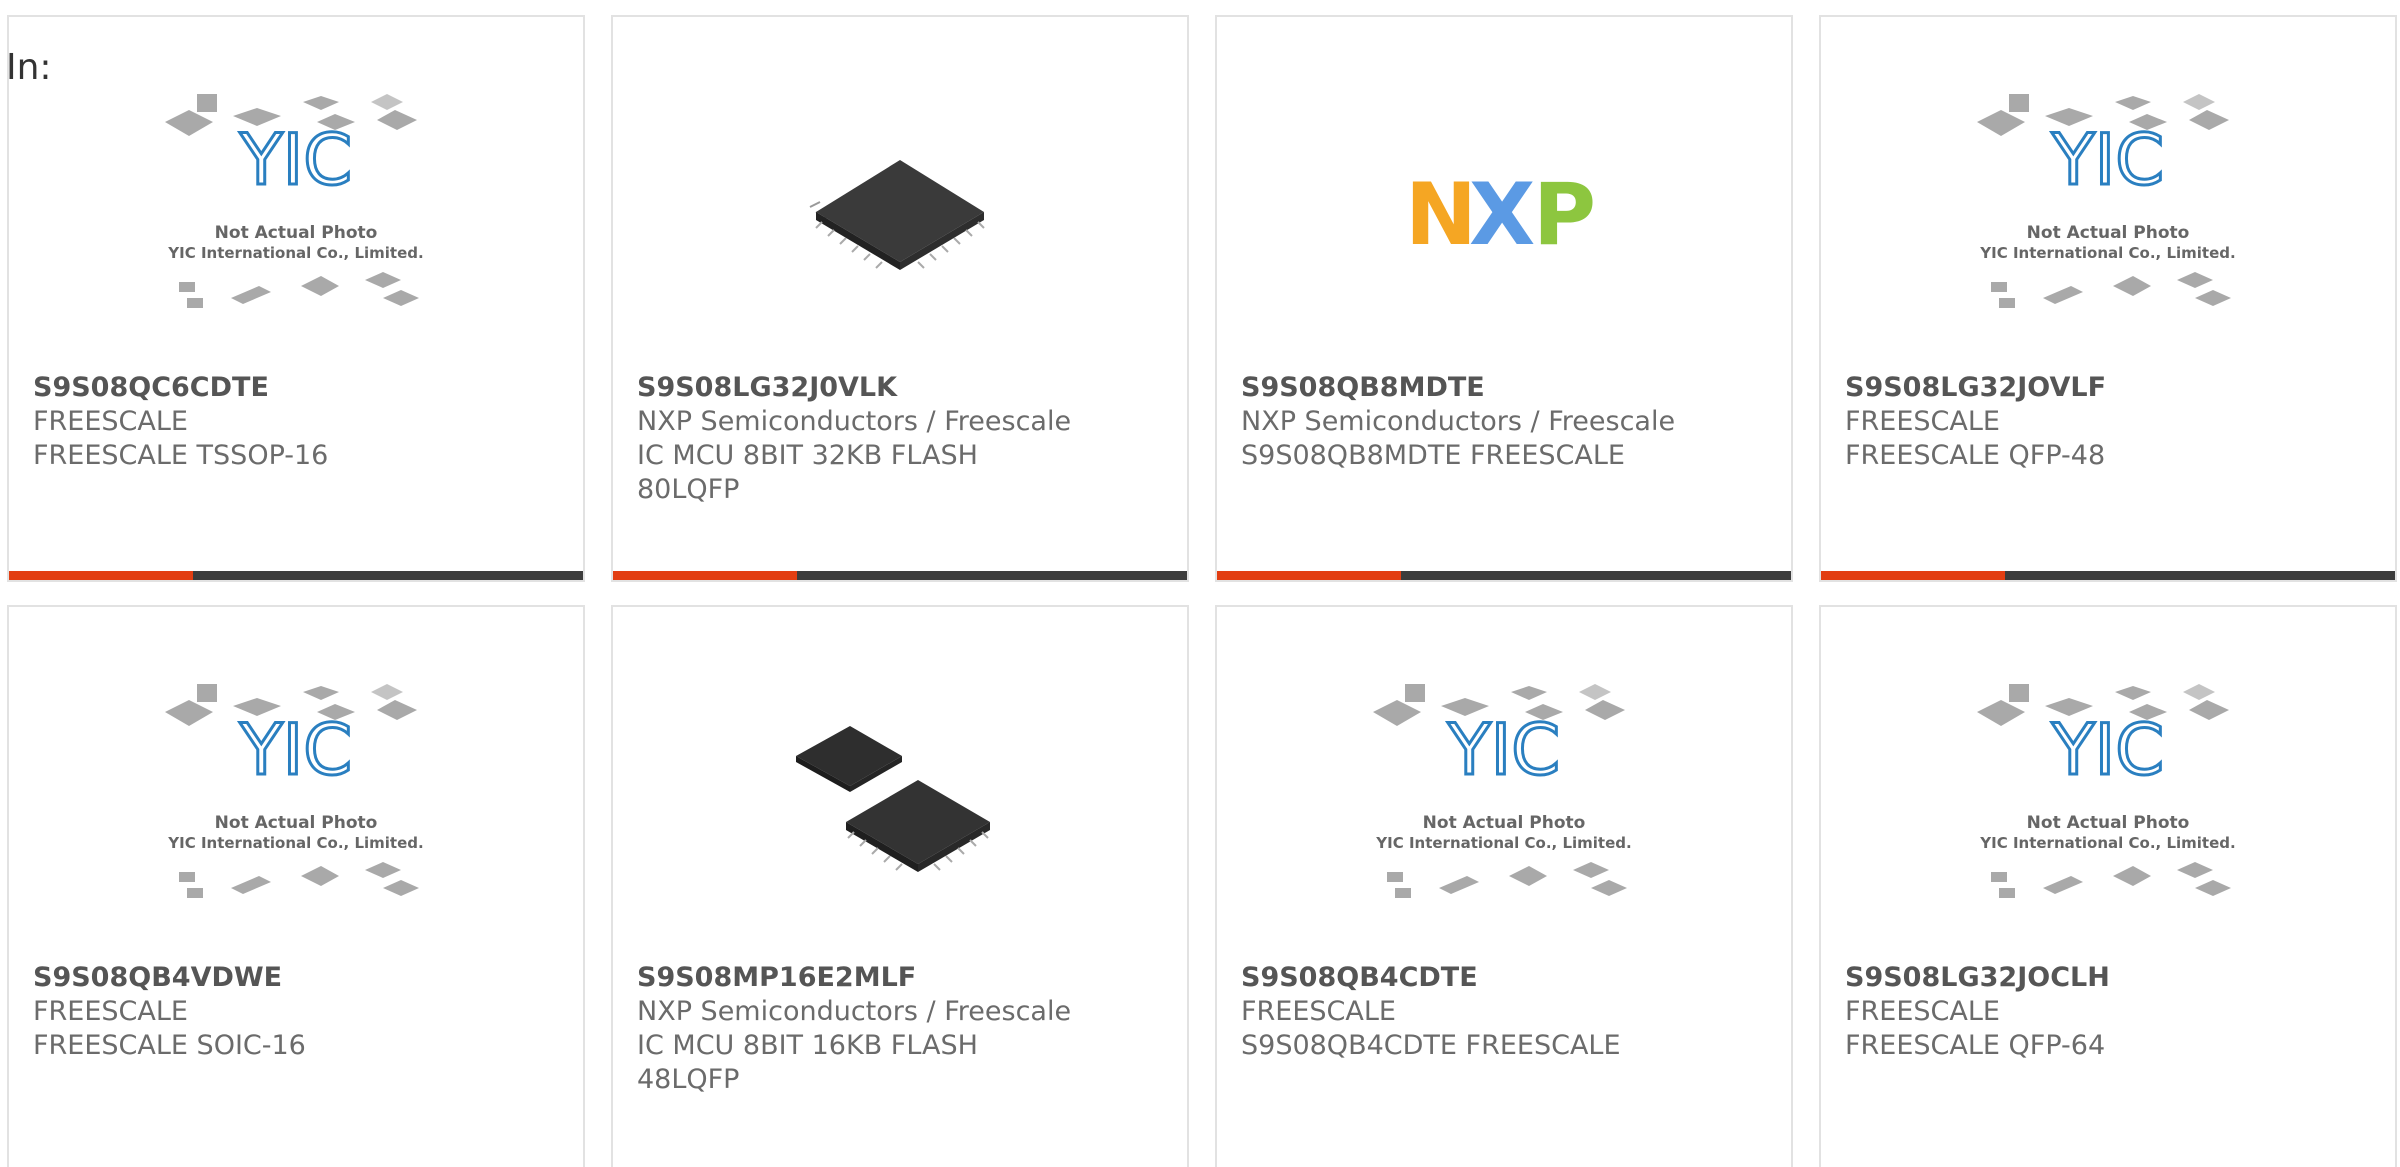  Describe the element at coordinates (902, 978) in the screenshot. I see `part-number: S9S08MP16E2MLF` at that location.